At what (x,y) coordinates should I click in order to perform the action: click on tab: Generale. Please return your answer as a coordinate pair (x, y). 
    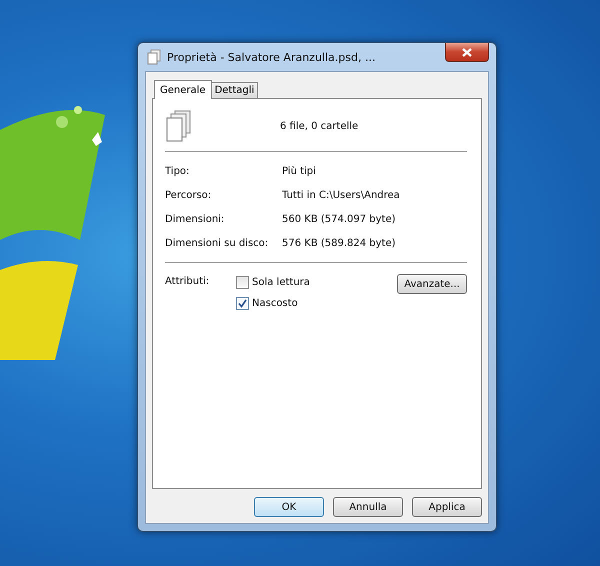
    Looking at the image, I should click on (183, 89).